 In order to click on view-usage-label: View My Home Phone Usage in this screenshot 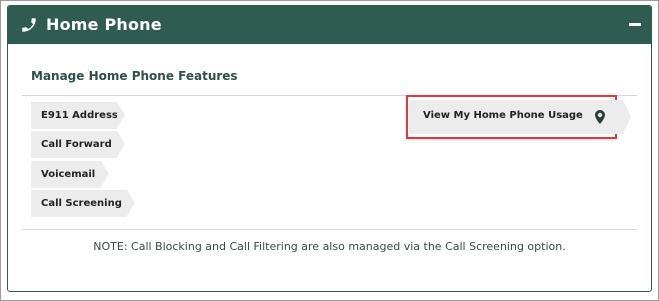, I will do `click(503, 115)`.